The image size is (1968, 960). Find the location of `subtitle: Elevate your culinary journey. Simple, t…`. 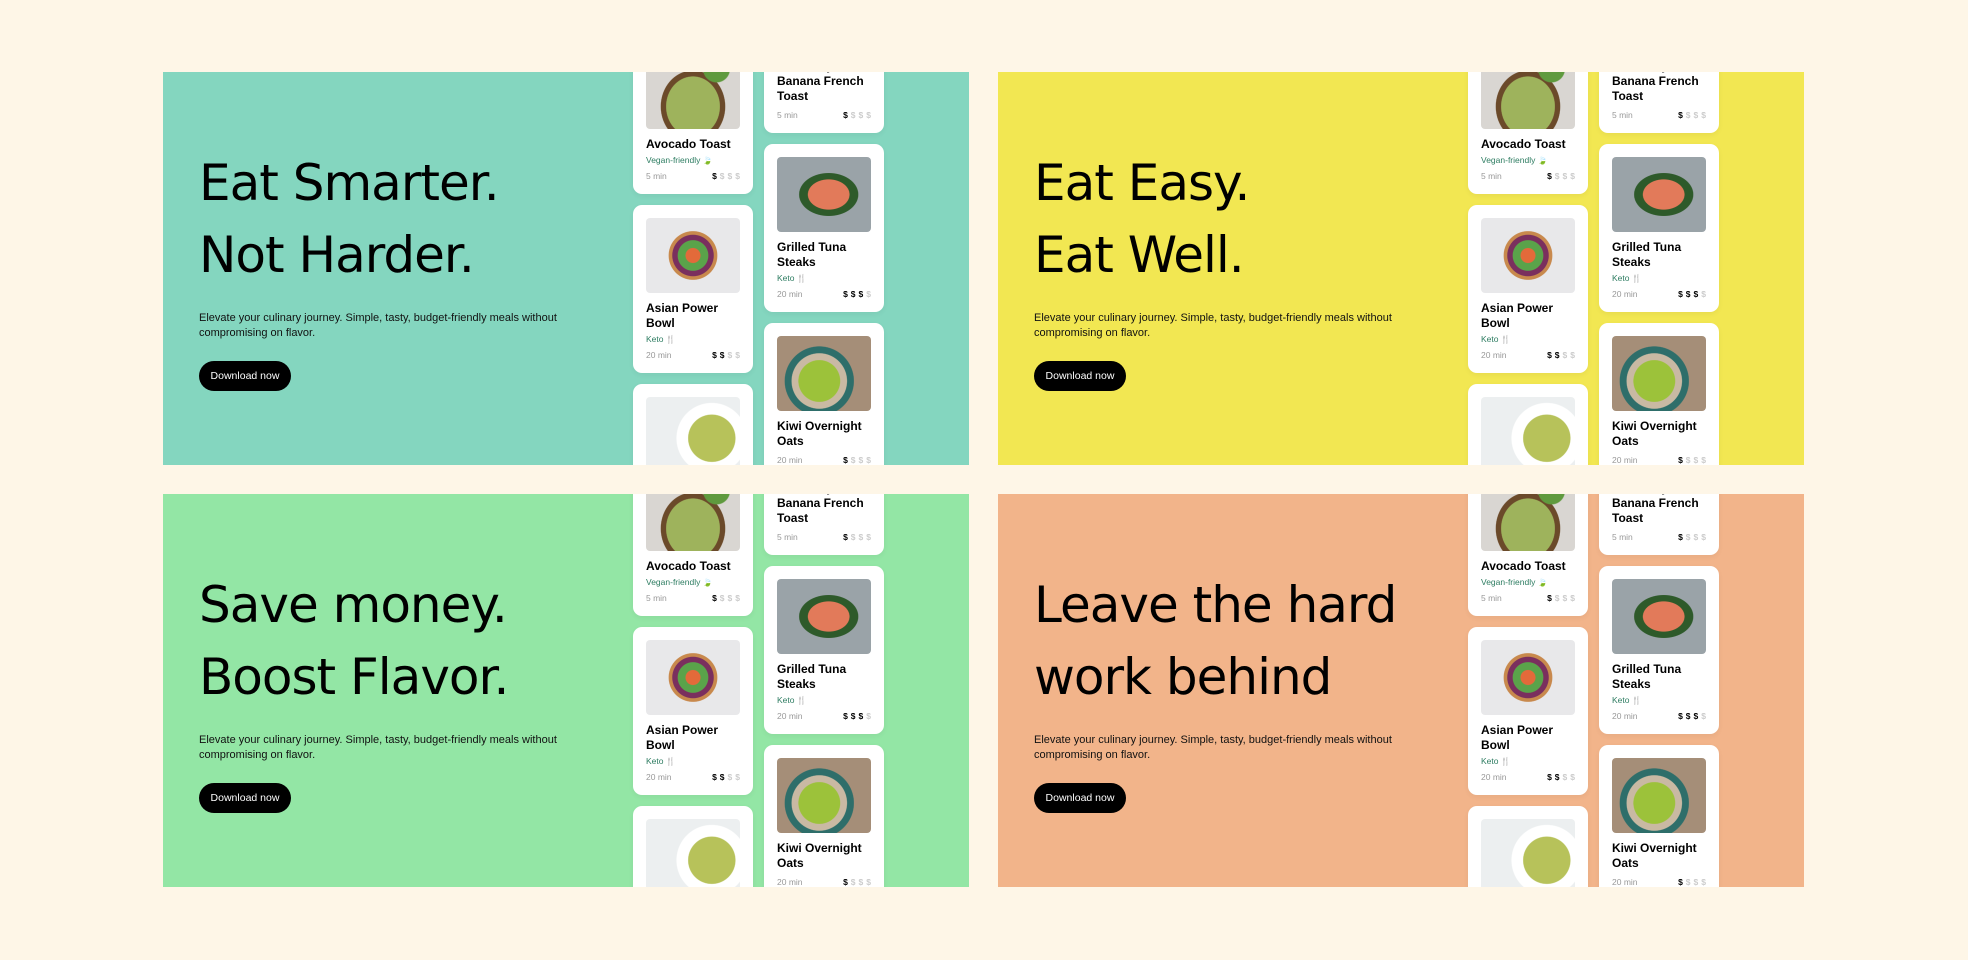

subtitle: Elevate your culinary journey. Simple, t… is located at coordinates (378, 325).